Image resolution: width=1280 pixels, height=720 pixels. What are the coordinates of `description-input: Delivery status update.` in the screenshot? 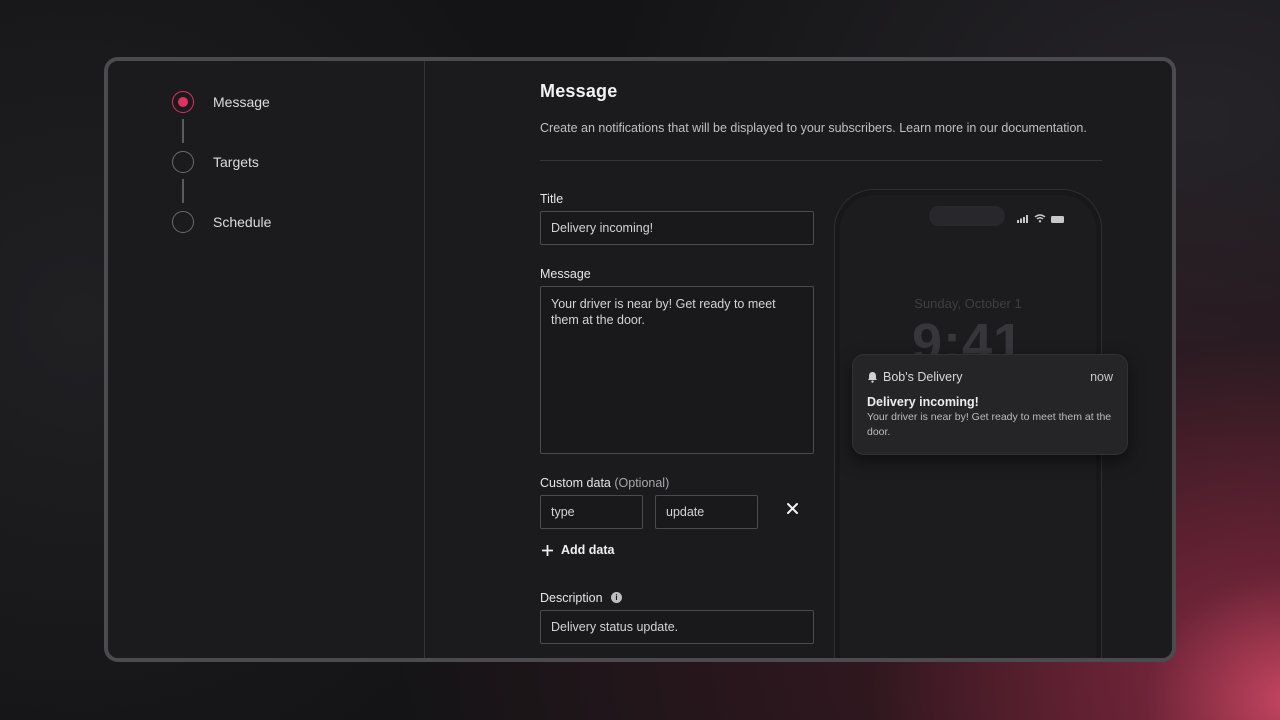 It's located at (677, 627).